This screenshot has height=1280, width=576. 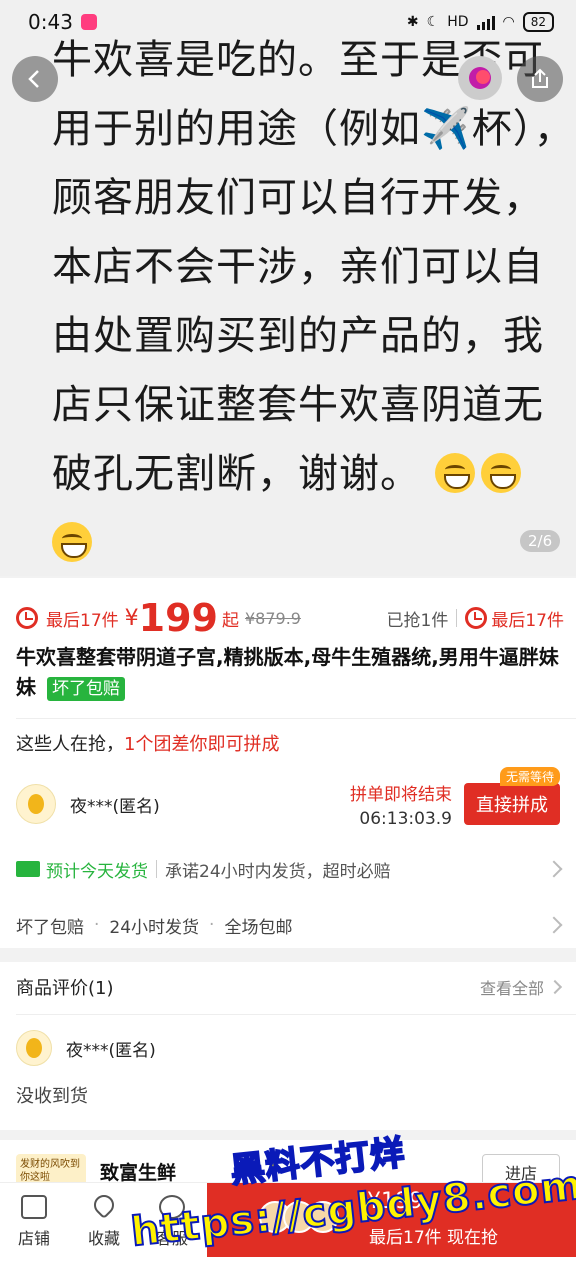 I want to click on original-price: ¥879.9, so click(x=272, y=618).